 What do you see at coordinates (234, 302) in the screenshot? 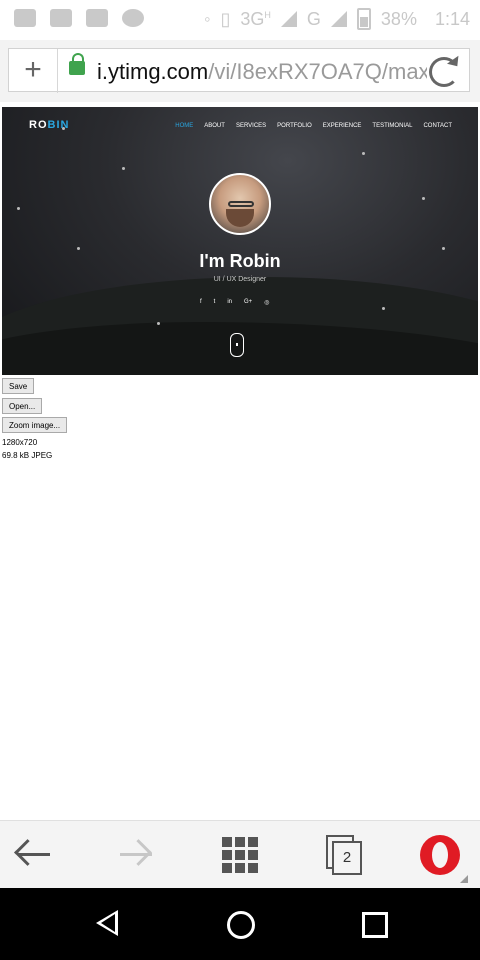
I see `social-links: f t in G+ ◎` at bounding box center [234, 302].